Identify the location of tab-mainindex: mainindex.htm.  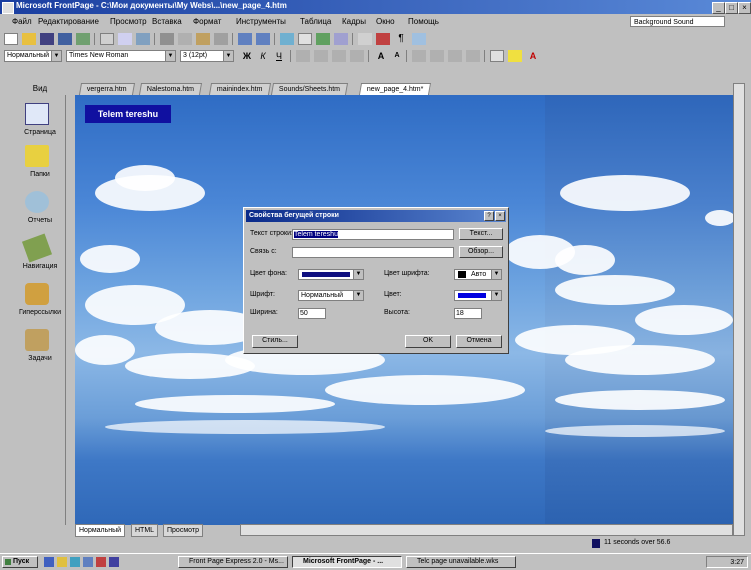
(239, 89).